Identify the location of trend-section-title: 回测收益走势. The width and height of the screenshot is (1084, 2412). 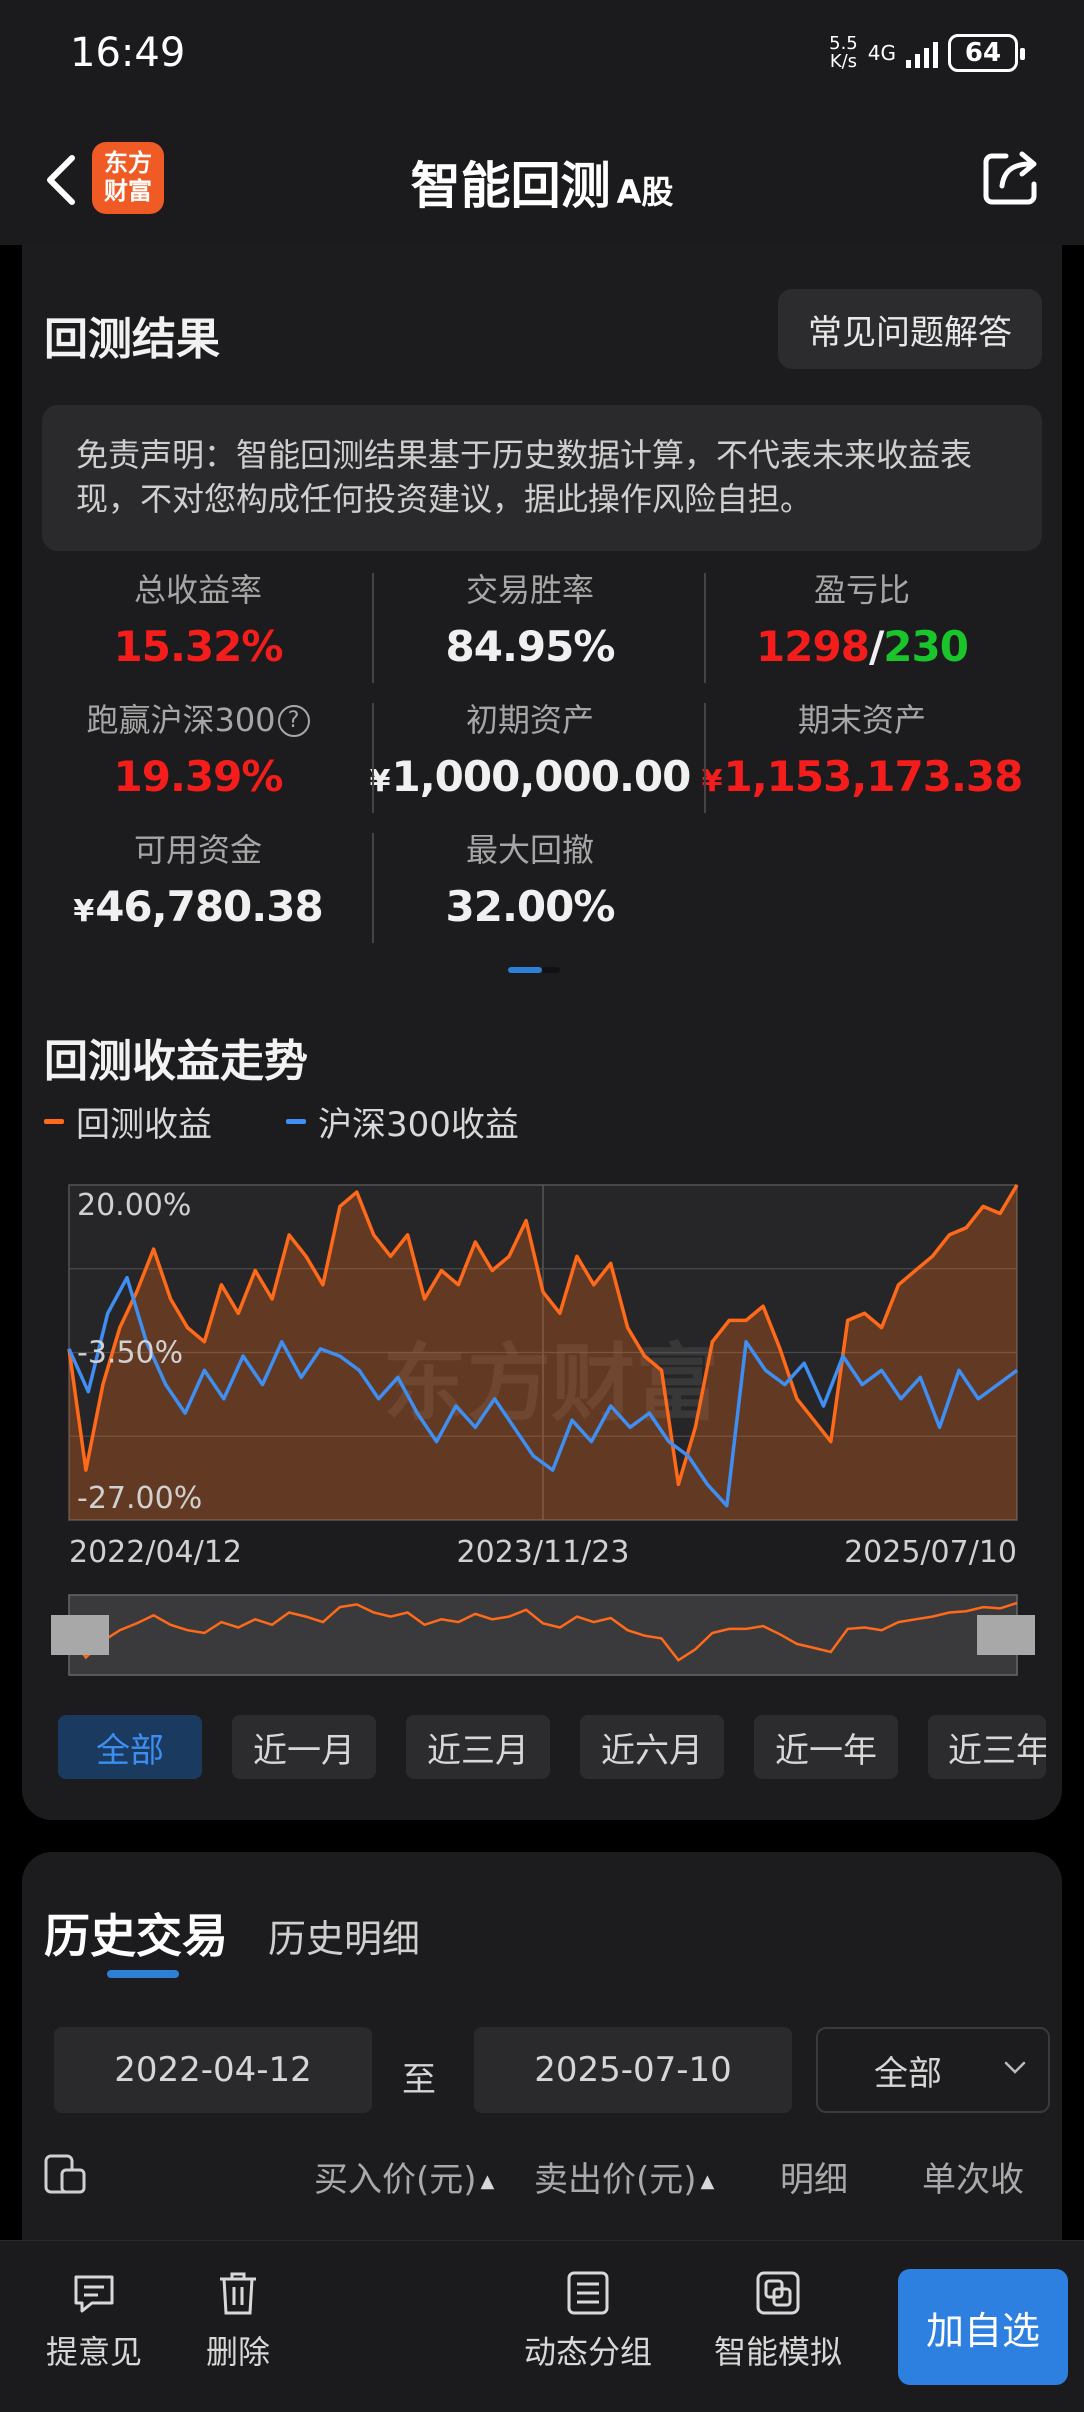
(176, 1061).